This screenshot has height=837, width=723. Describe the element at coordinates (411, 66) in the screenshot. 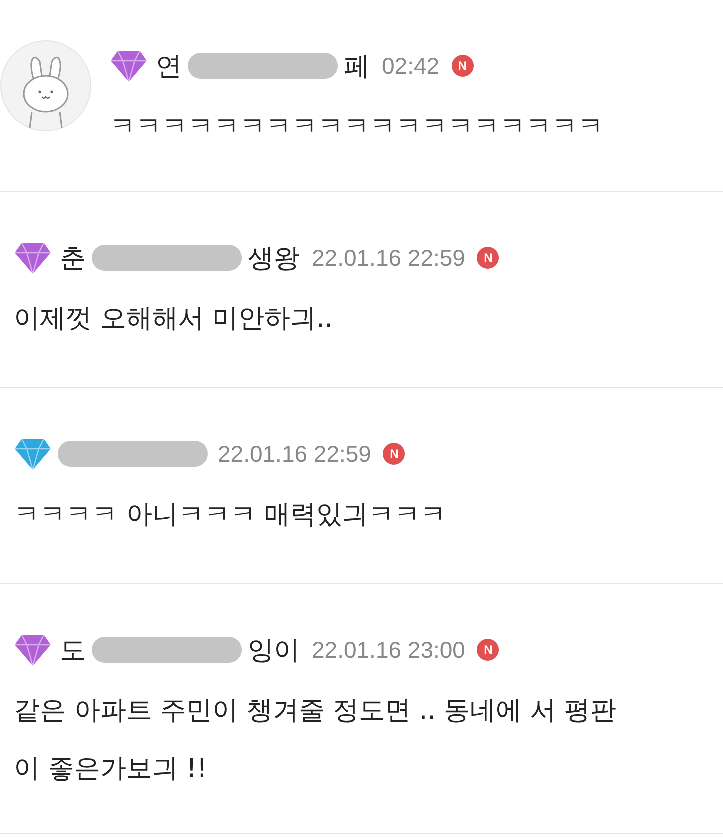

I see `comment-time: 02:42` at that location.